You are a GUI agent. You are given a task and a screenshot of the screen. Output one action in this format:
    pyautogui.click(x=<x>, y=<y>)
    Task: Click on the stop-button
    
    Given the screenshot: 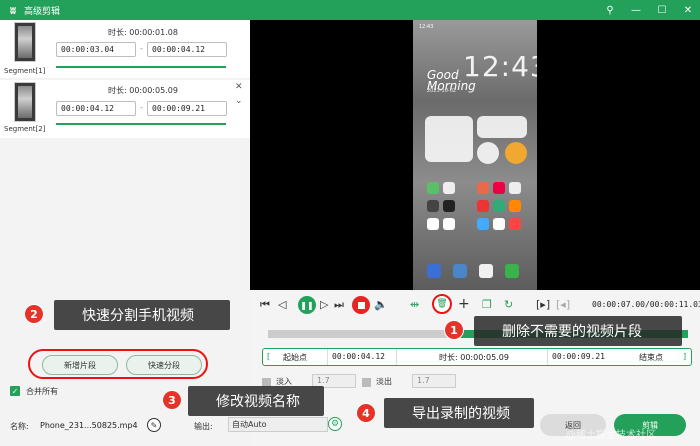 What is the action you would take?
    pyautogui.click(x=361, y=305)
    